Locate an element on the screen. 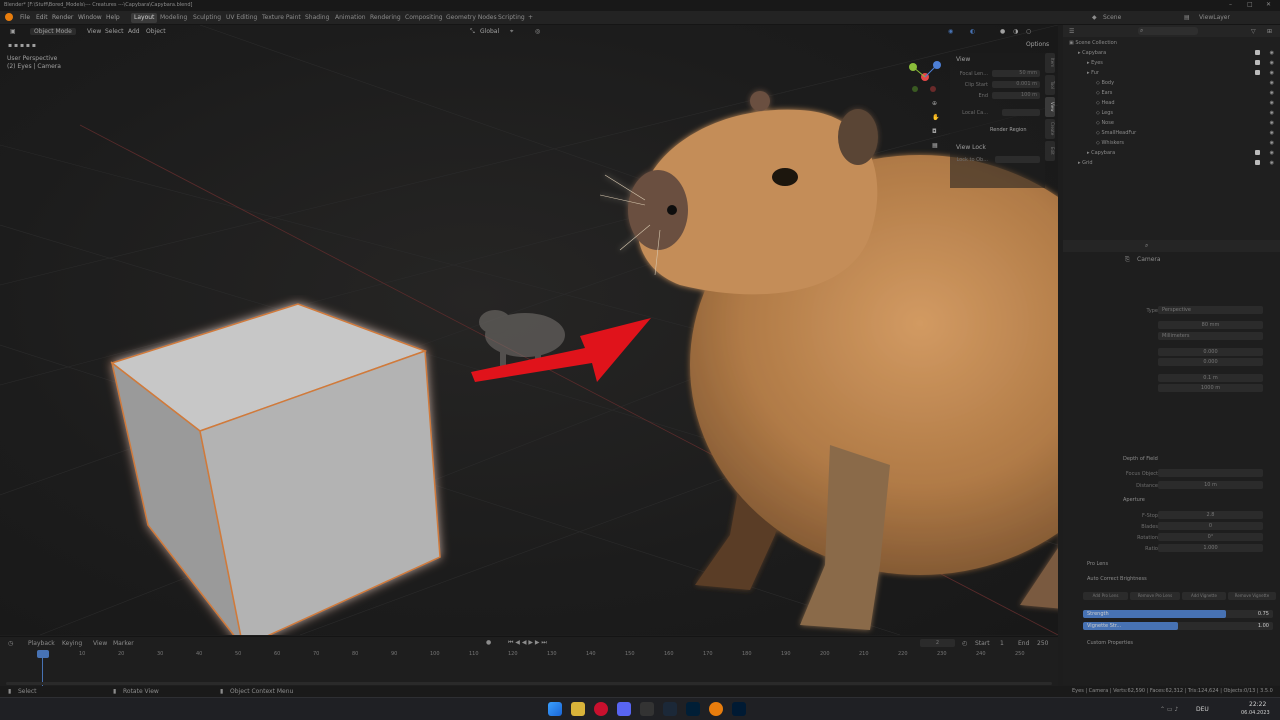 This screenshot has width=1280, height=720. viewport-menu-add: Add is located at coordinates (134, 31).